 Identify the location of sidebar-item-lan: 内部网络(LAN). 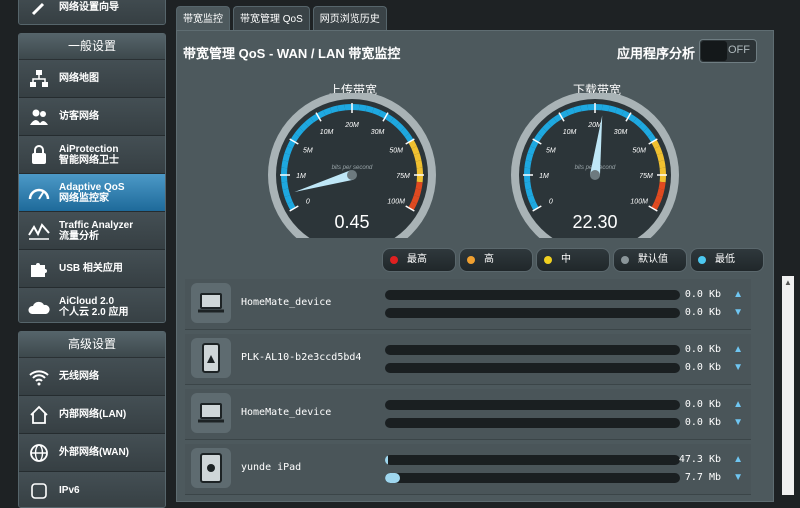
(92, 415).